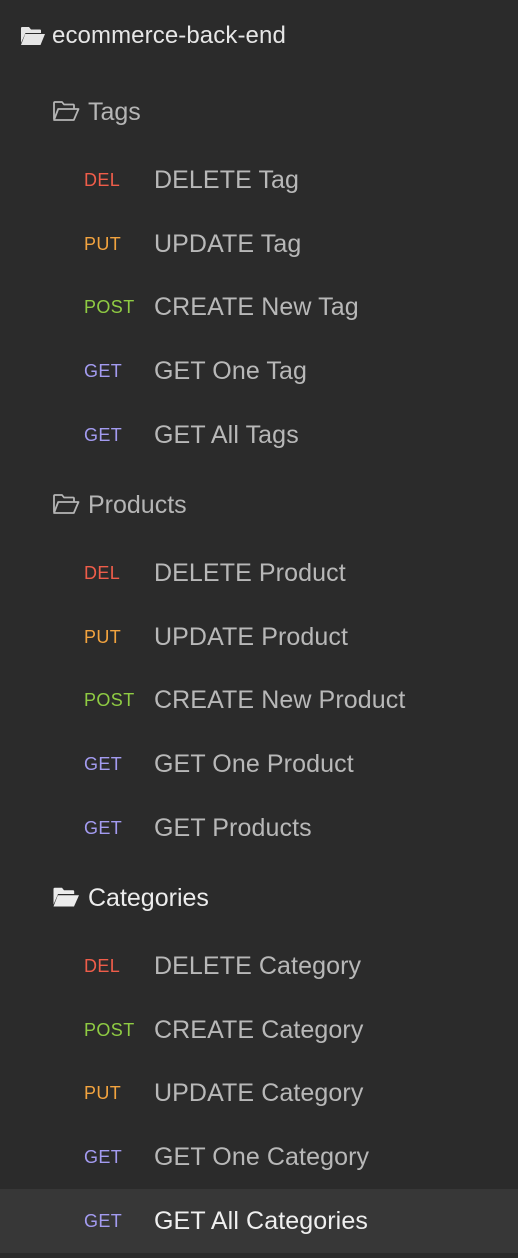  What do you see at coordinates (36, 36) in the screenshot?
I see `folder-open-icon` at bounding box center [36, 36].